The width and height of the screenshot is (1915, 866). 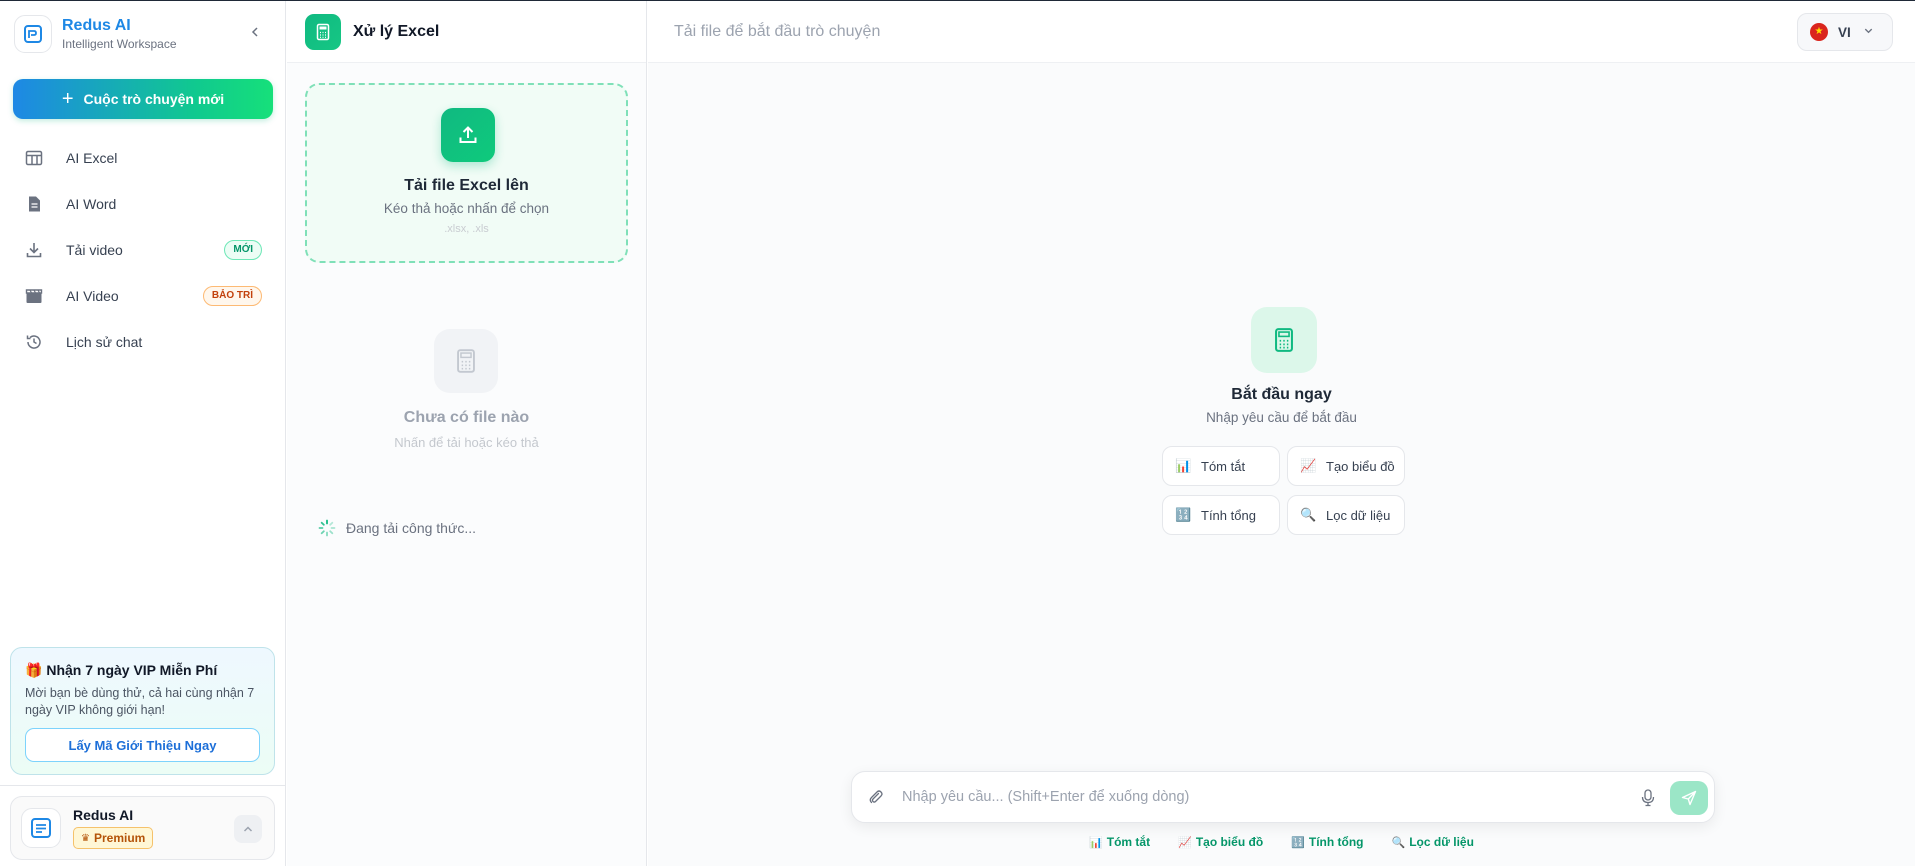 I want to click on suggestion-summary: 📊 Tóm tắt, so click(x=1119, y=842).